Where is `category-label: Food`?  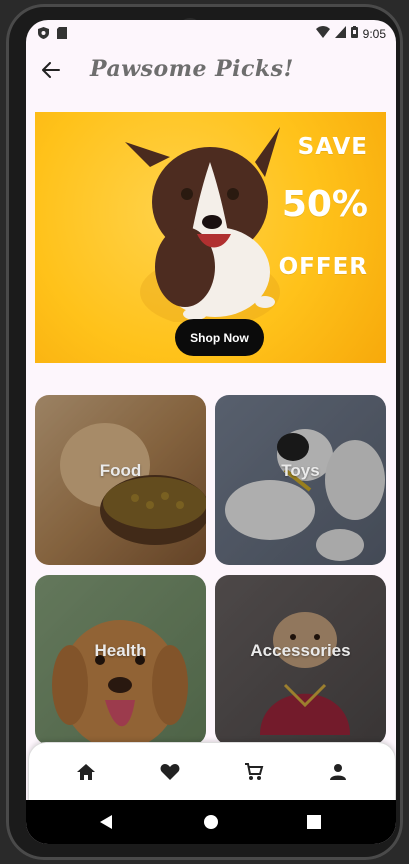
category-label: Food is located at coordinates (120, 470).